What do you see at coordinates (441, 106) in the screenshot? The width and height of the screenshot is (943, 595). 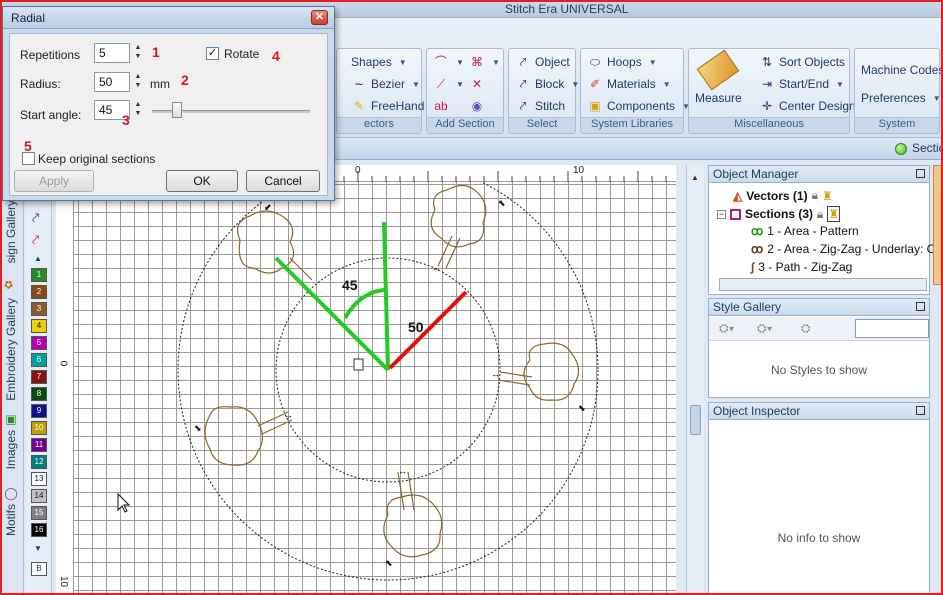 I see `add-text-button: ab` at bounding box center [441, 106].